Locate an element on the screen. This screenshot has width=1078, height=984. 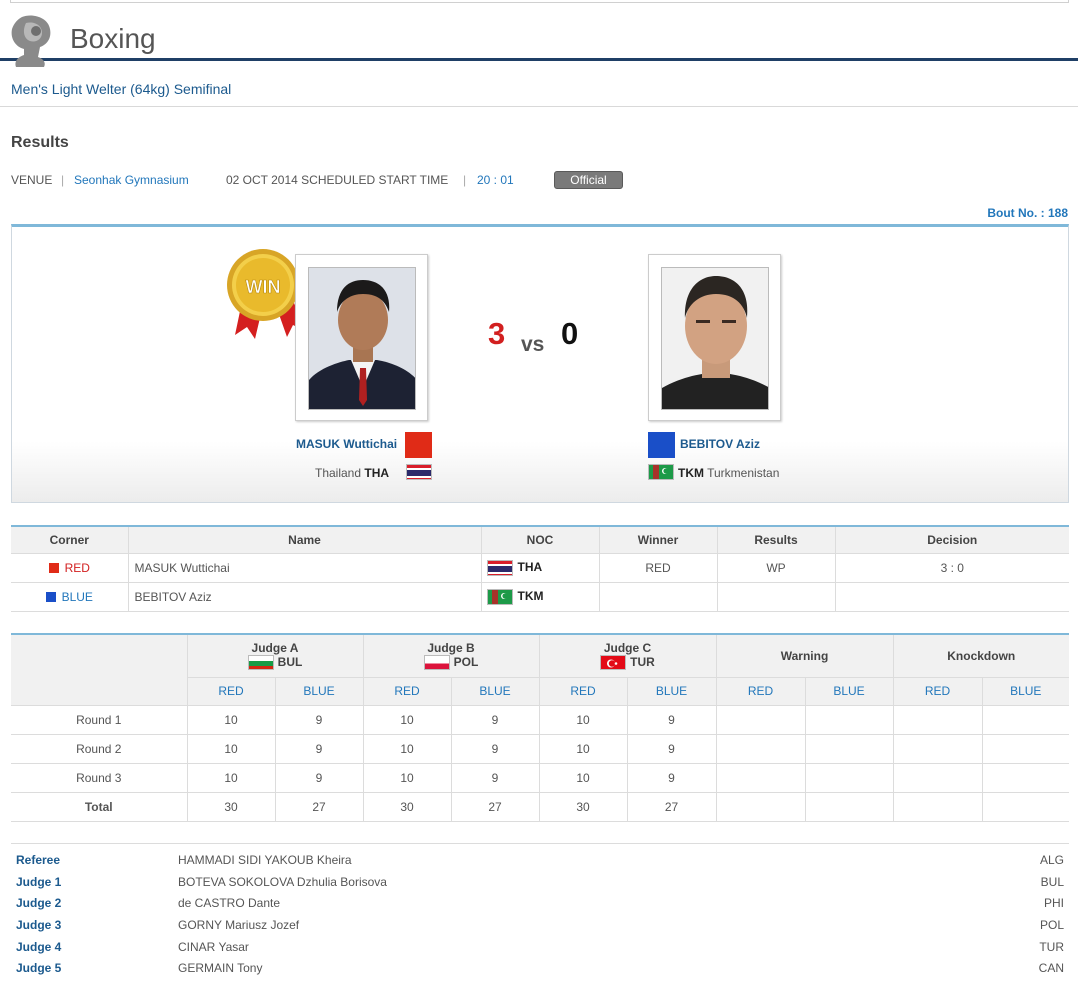
round-label: Total is located at coordinates (99, 806).